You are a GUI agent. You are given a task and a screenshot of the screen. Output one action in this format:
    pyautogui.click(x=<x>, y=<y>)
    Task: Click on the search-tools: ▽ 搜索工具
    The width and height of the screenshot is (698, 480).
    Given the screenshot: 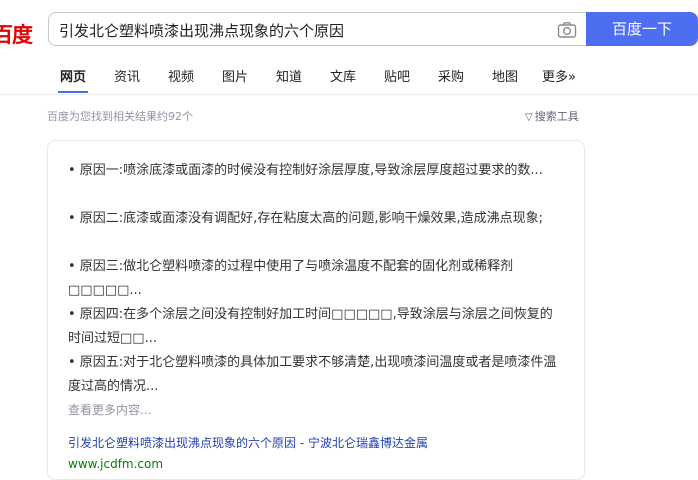 What is the action you would take?
    pyautogui.click(x=552, y=116)
    